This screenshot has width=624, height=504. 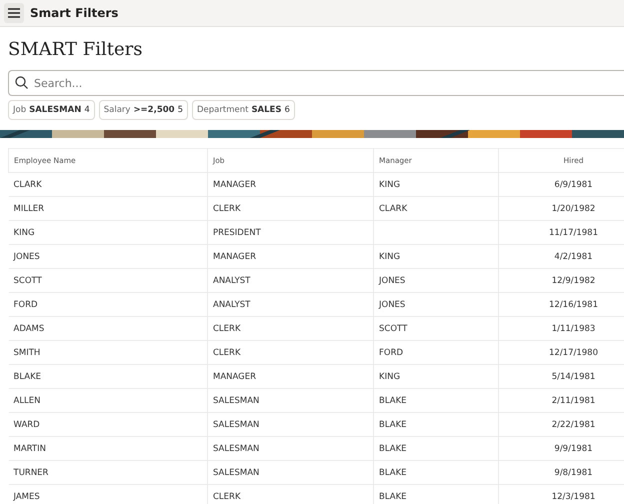 I want to click on table-cell: PRESIDENT, so click(x=291, y=232).